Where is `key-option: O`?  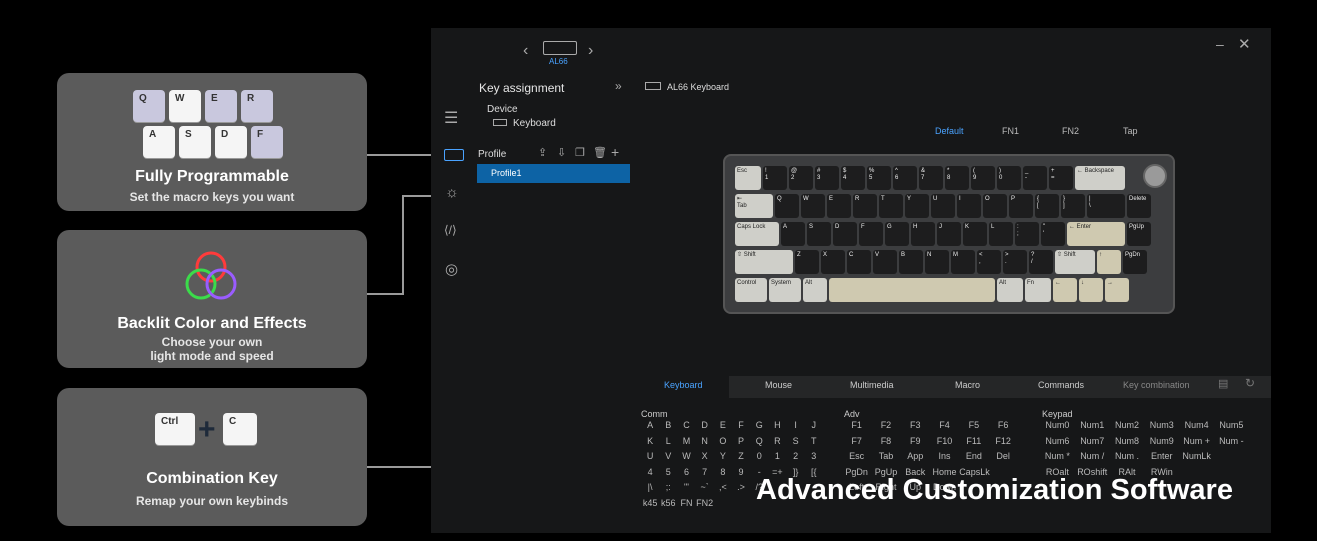
key-option: O is located at coordinates (723, 442).